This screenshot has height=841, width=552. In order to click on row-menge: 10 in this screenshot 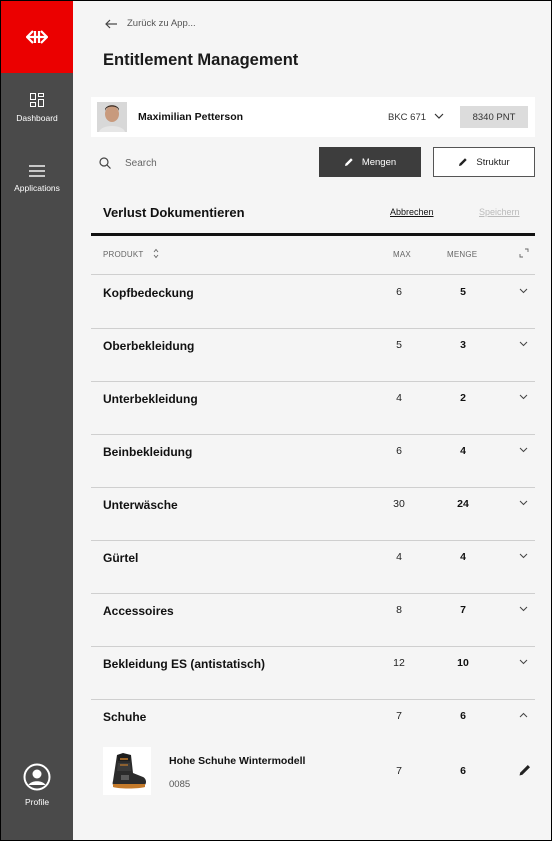, I will do `click(463, 663)`.